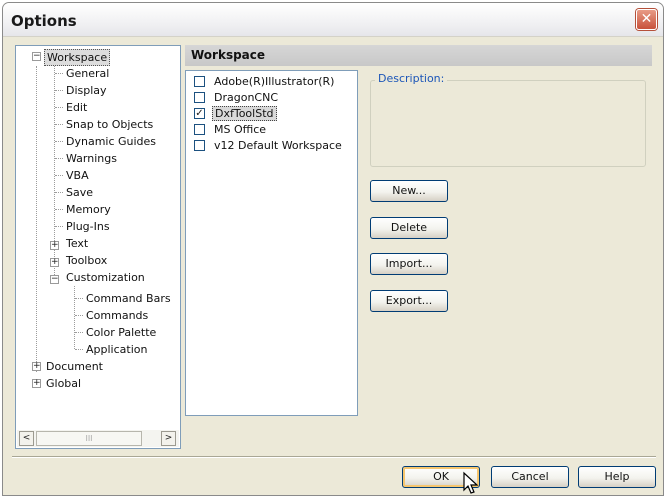 This screenshot has height=501, width=667. I want to click on scrollbar-thumb: III, so click(89, 438).